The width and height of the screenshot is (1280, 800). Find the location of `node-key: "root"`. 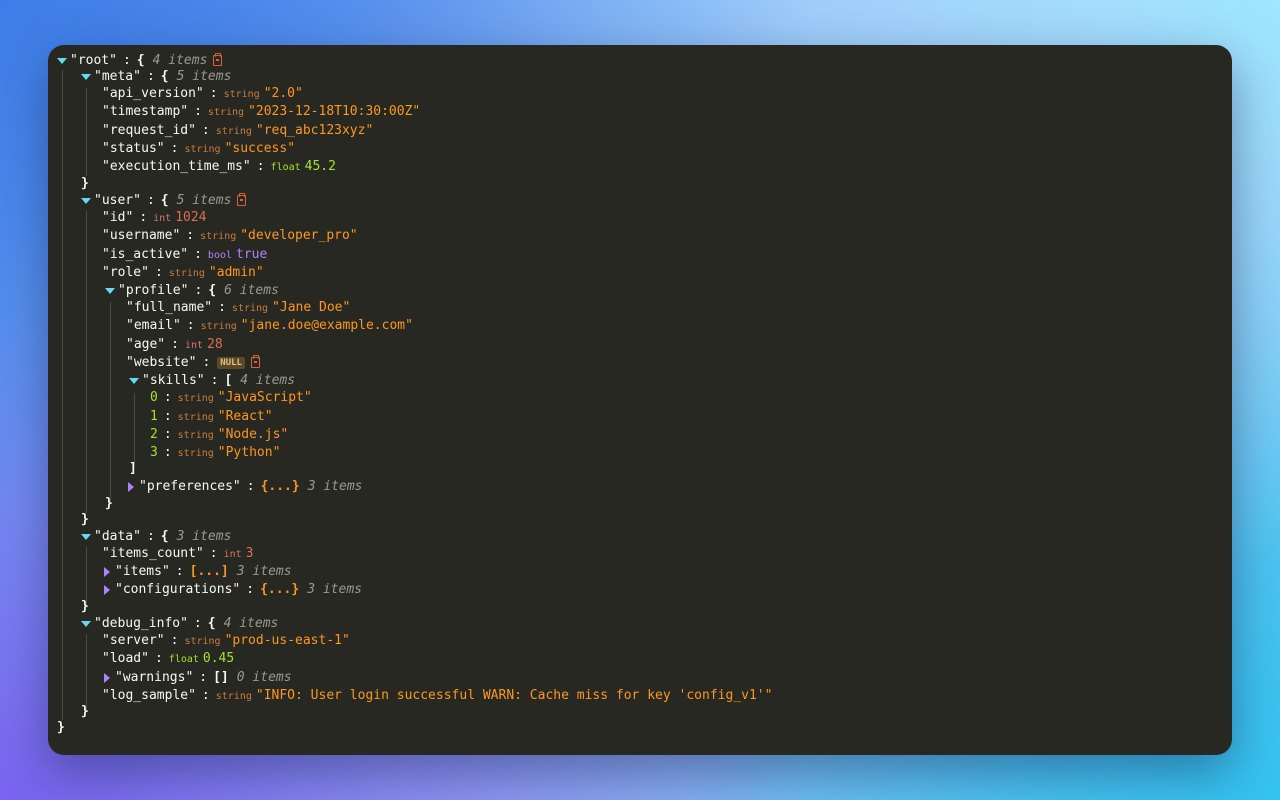

node-key: "root" is located at coordinates (93, 60).